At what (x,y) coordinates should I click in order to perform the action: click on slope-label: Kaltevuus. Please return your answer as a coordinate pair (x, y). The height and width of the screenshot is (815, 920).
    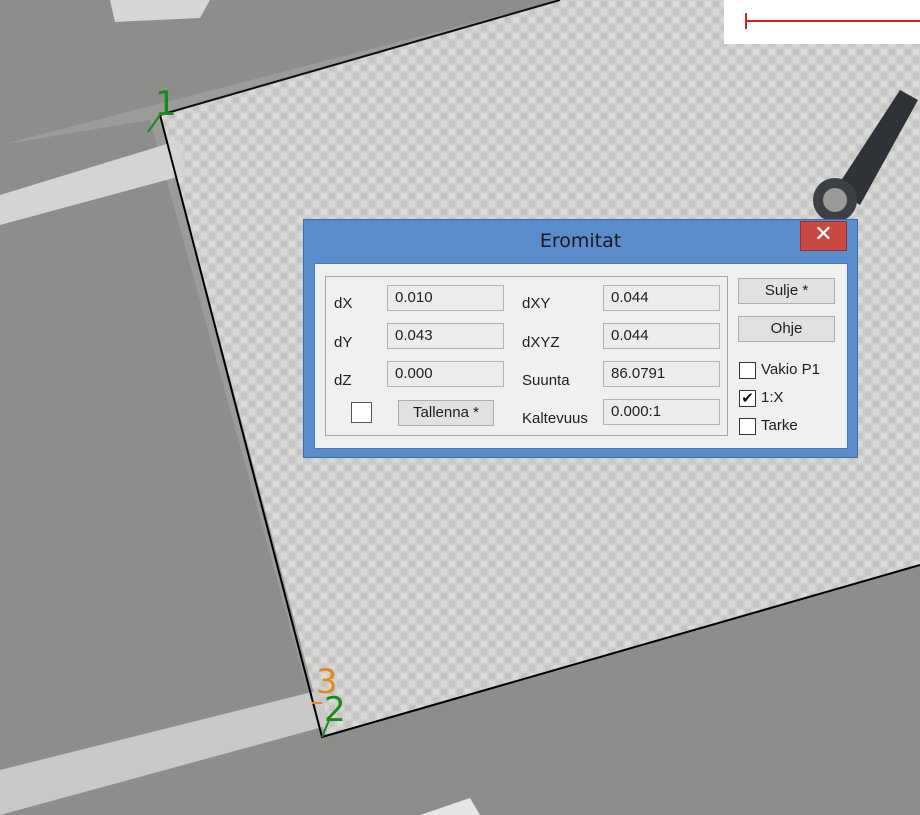
    Looking at the image, I should click on (555, 418).